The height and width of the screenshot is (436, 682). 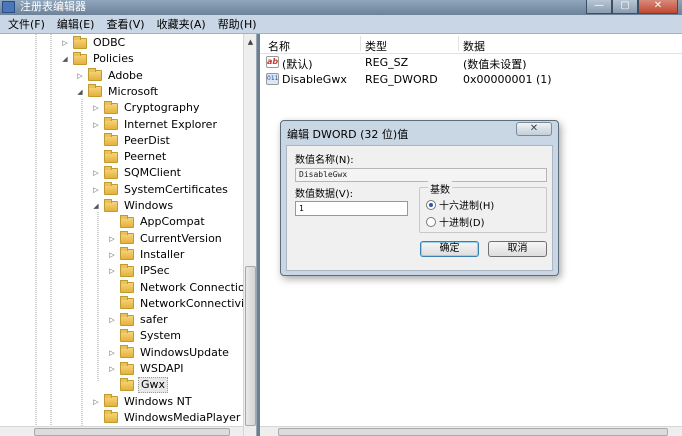 What do you see at coordinates (182, 417) in the screenshot?
I see `tree-item-label: WindowsMediaPlayer` at bounding box center [182, 417].